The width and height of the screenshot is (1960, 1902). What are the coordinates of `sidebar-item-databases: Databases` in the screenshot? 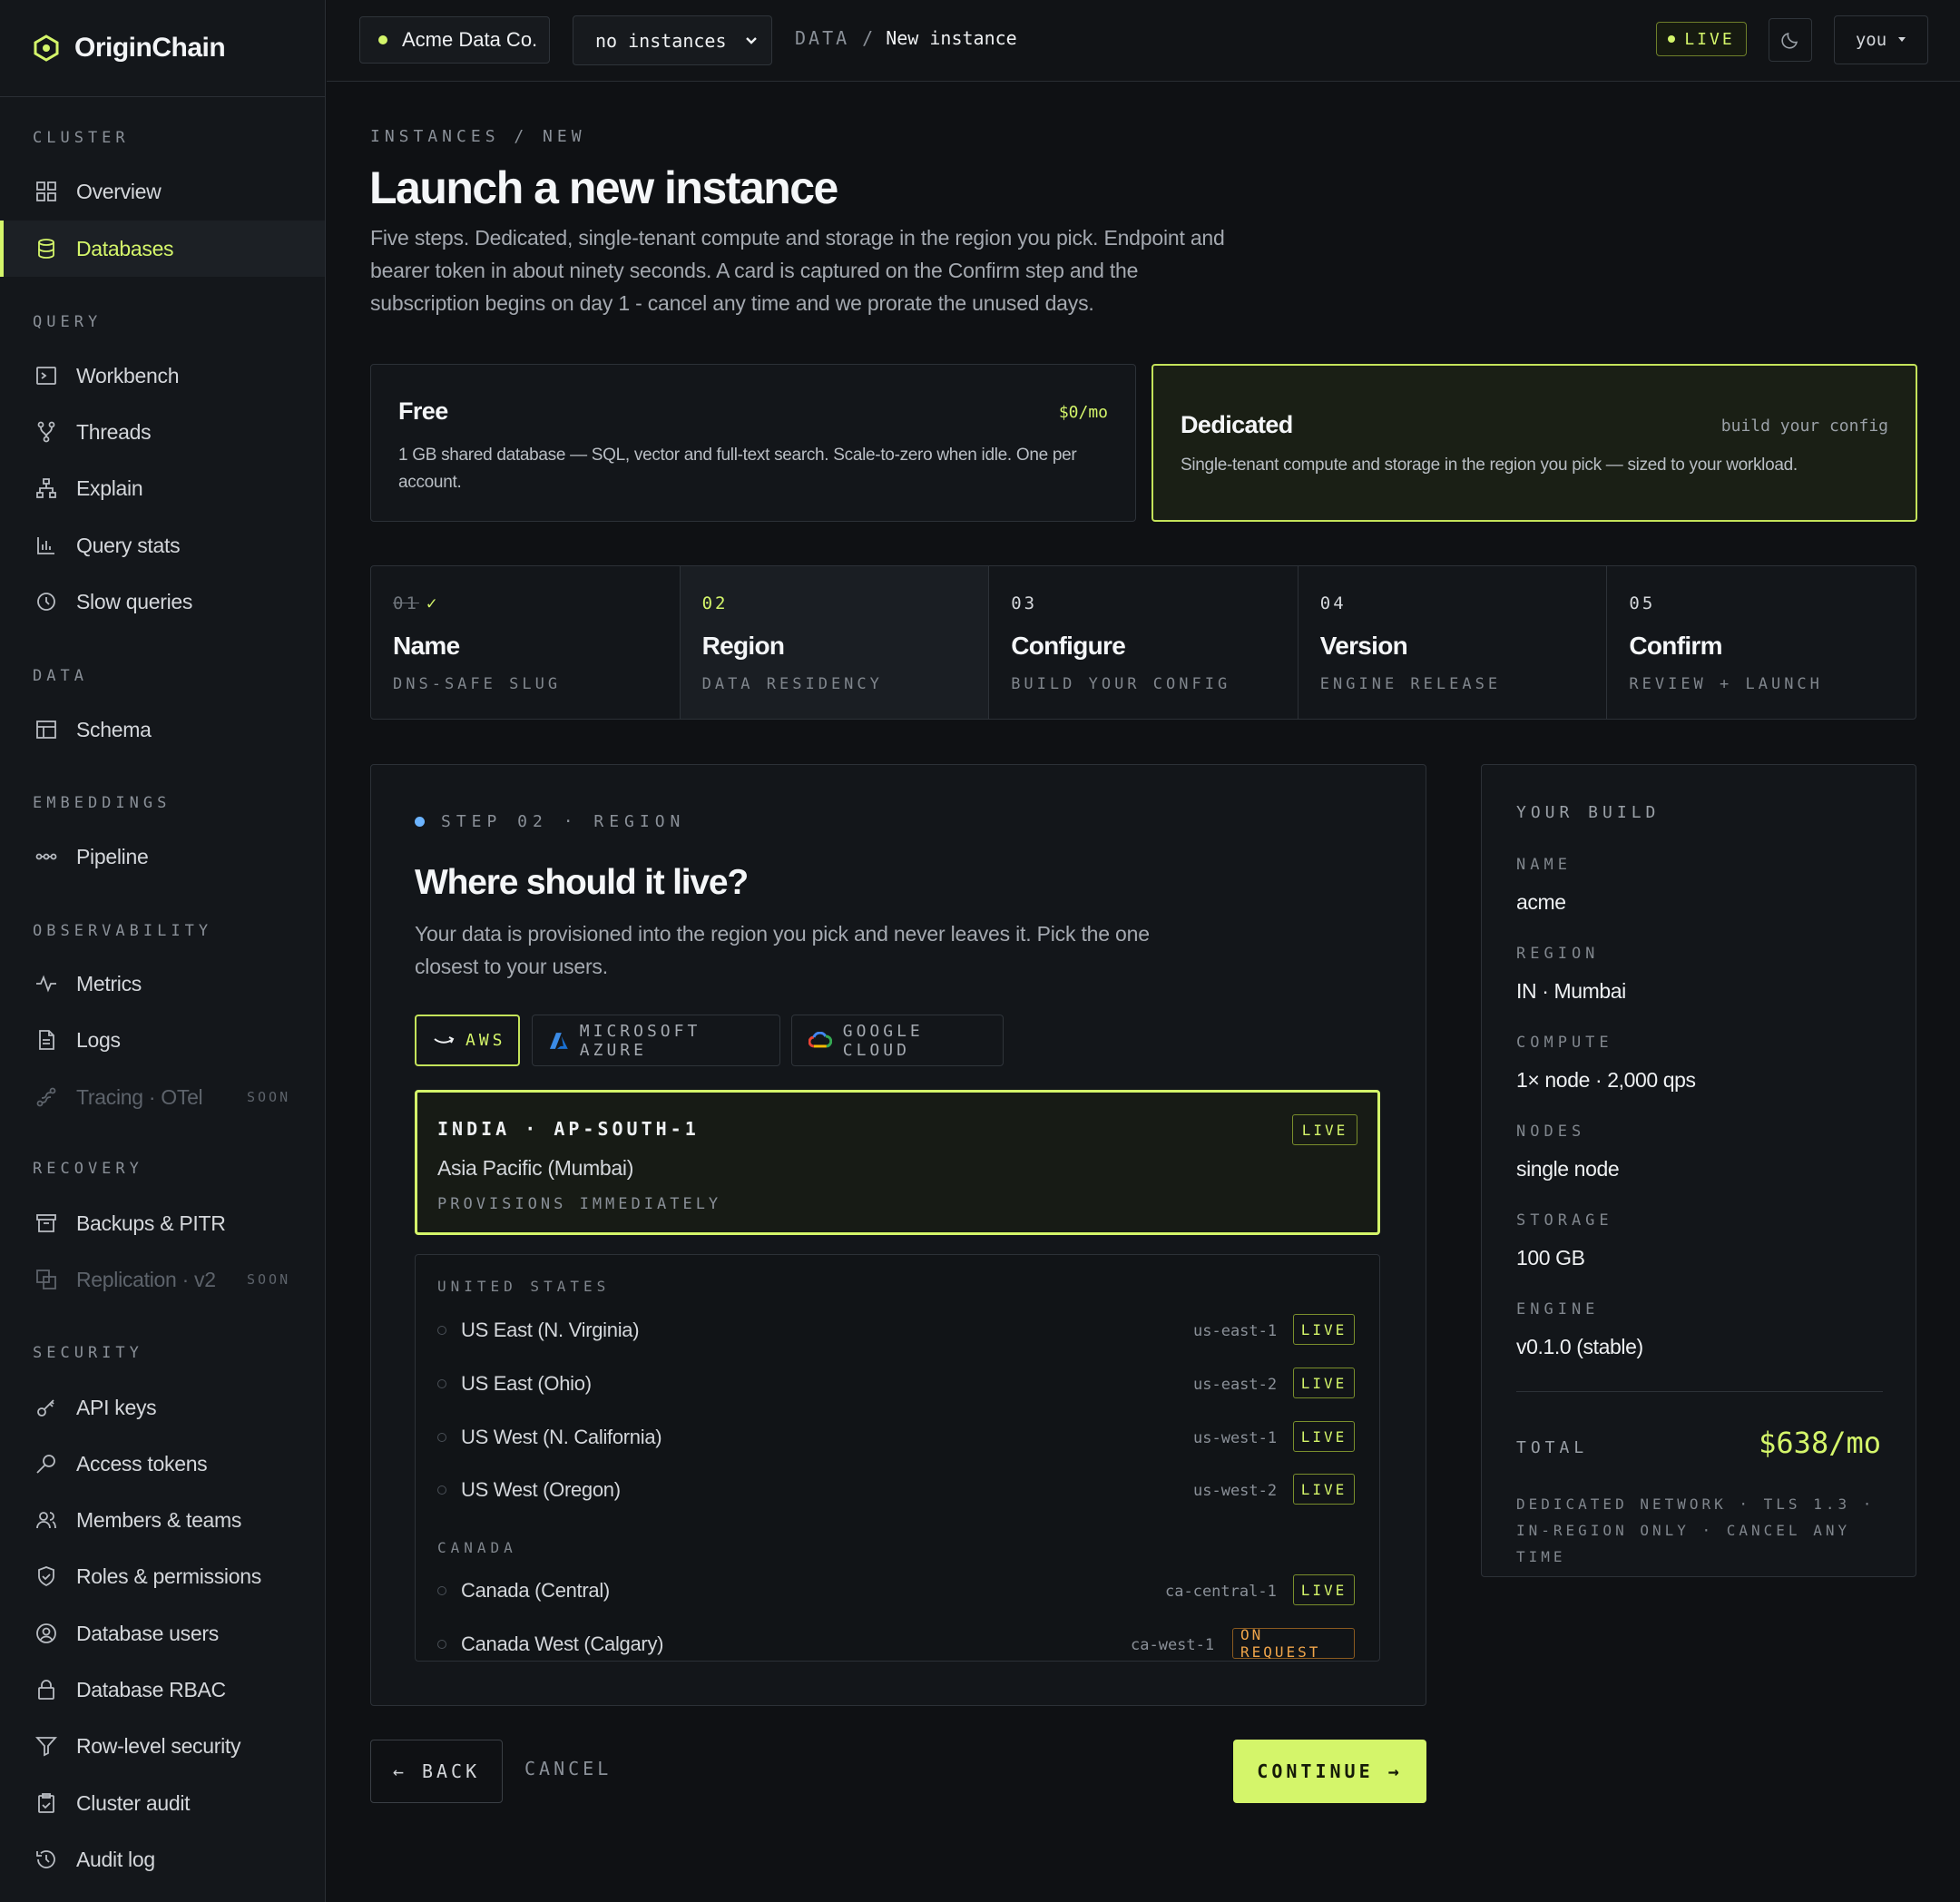 It's located at (162, 249).